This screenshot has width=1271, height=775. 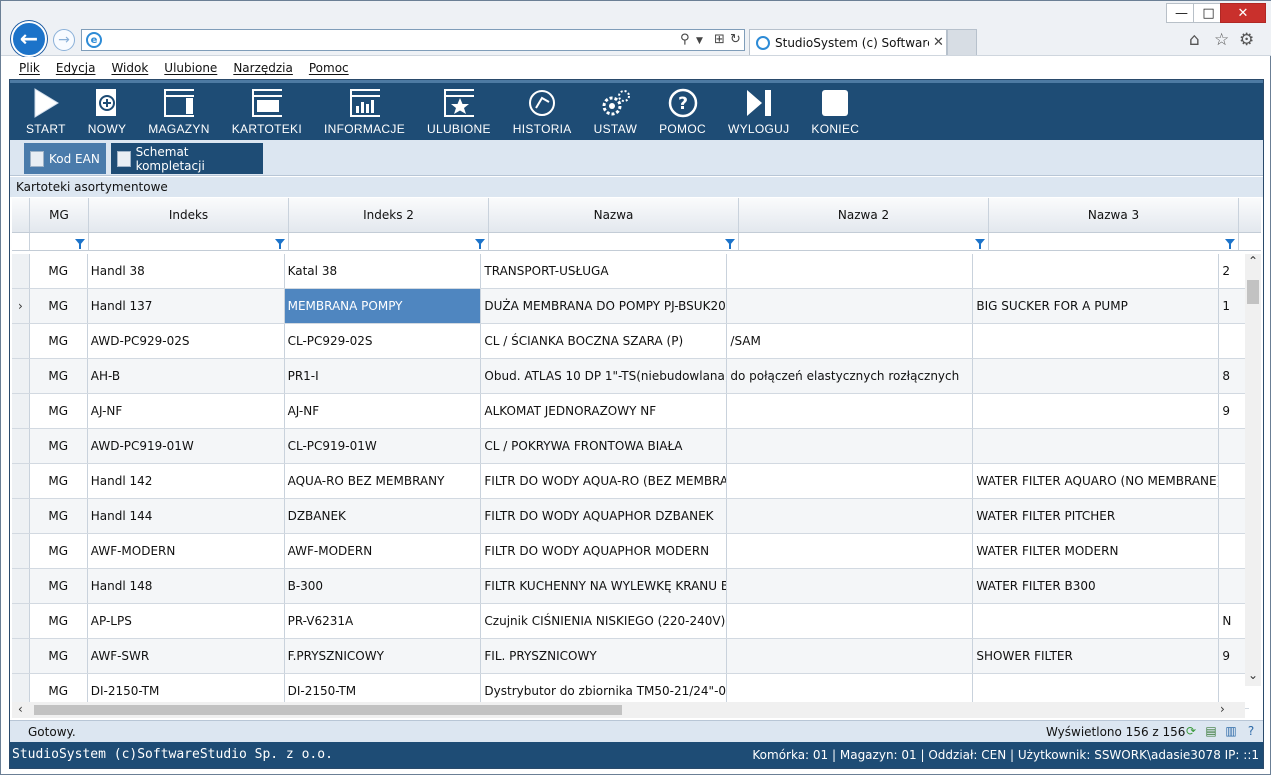 What do you see at coordinates (389, 241) in the screenshot?
I see `filter-indeks2` at bounding box center [389, 241].